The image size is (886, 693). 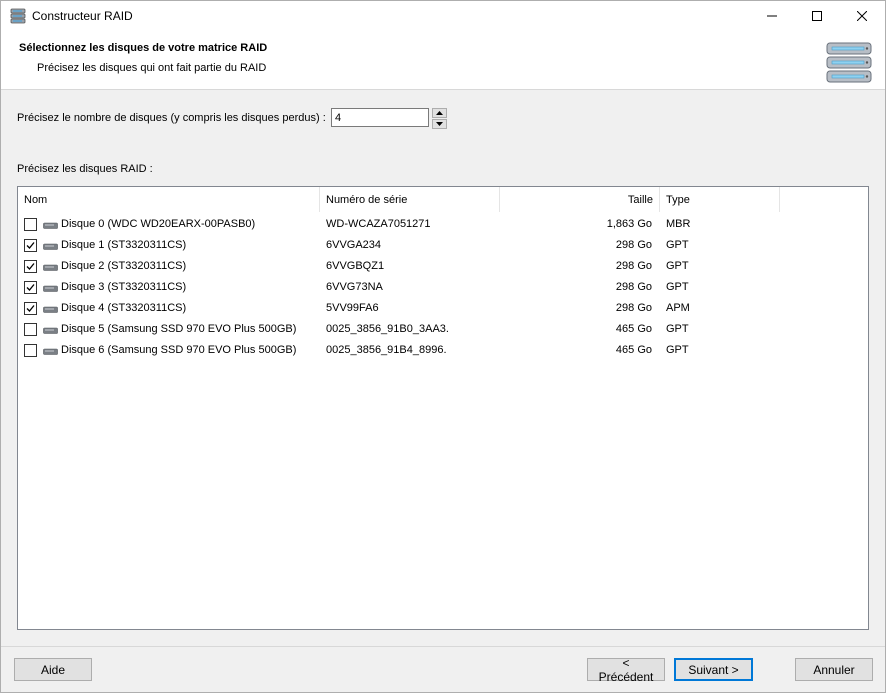 I want to click on disk-type: MBR, so click(x=678, y=224).